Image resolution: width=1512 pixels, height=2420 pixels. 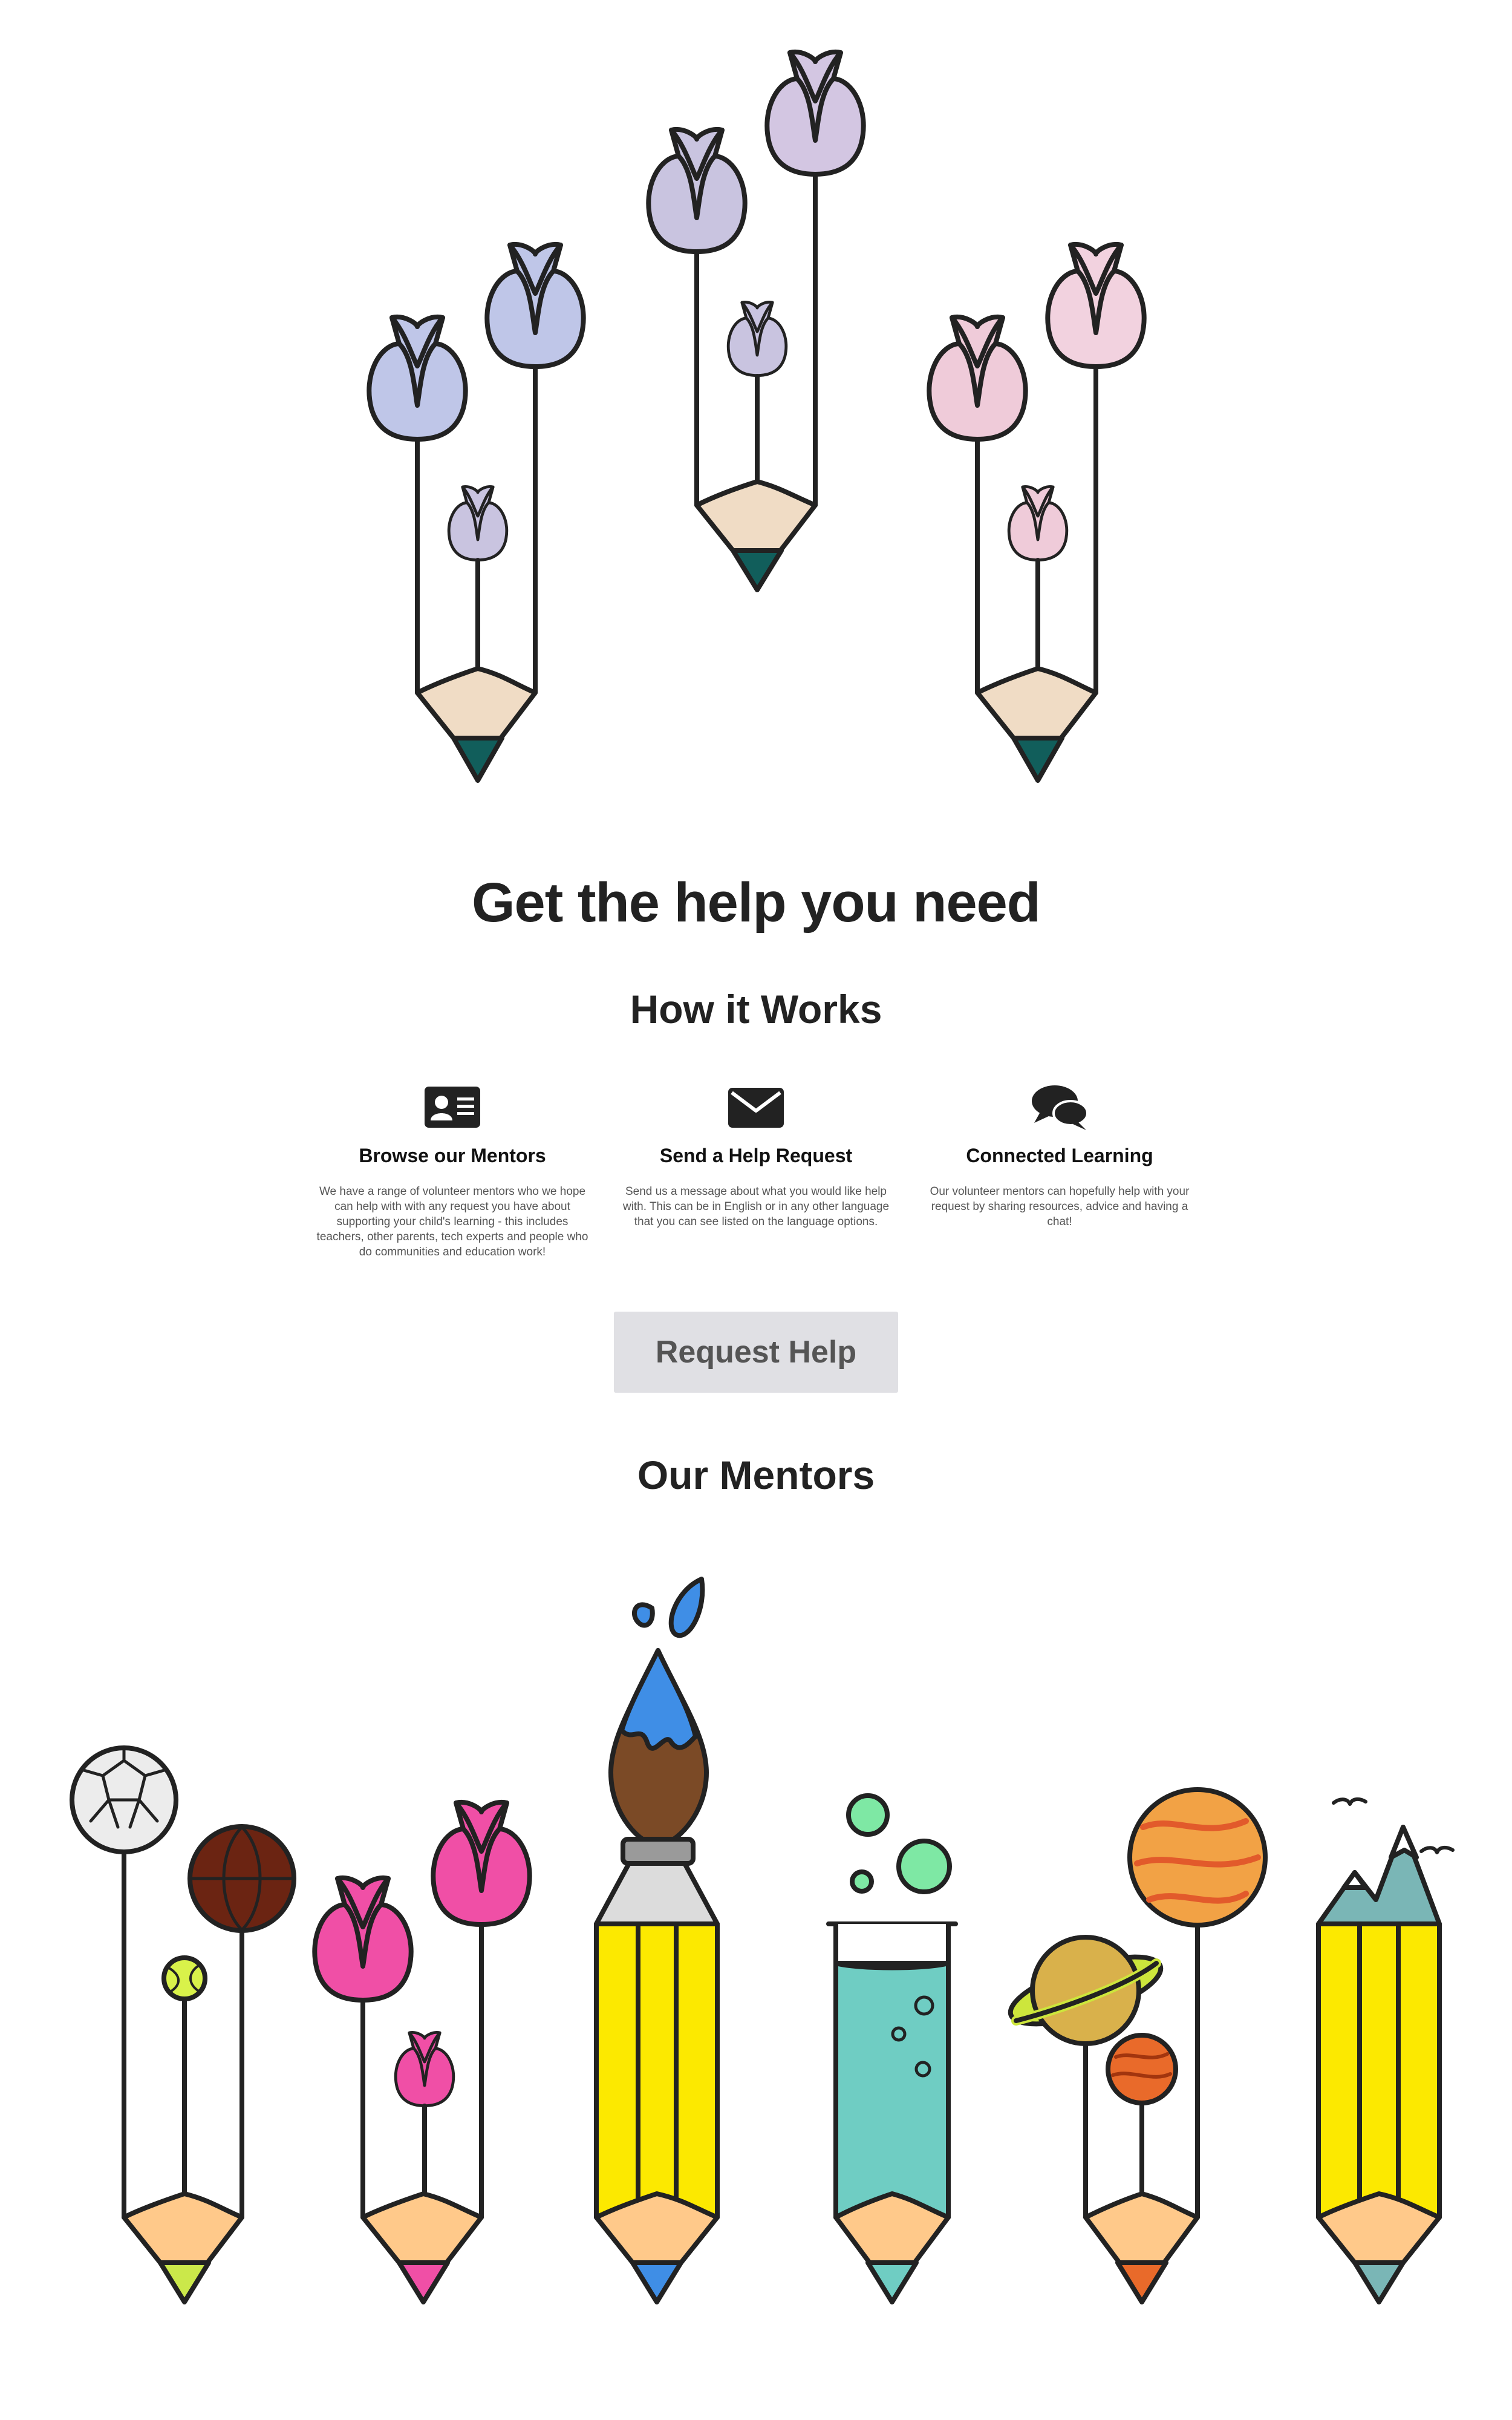 I want to click on how-it-works-title: How it Works, so click(x=756, y=1009).